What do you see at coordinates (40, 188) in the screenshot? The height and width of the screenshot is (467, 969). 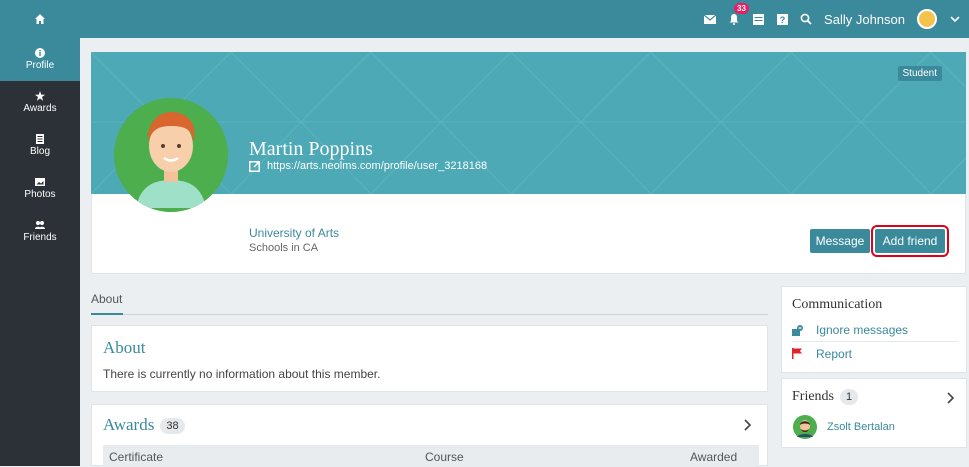 I see `sidebar-item-photos: Photos` at bounding box center [40, 188].